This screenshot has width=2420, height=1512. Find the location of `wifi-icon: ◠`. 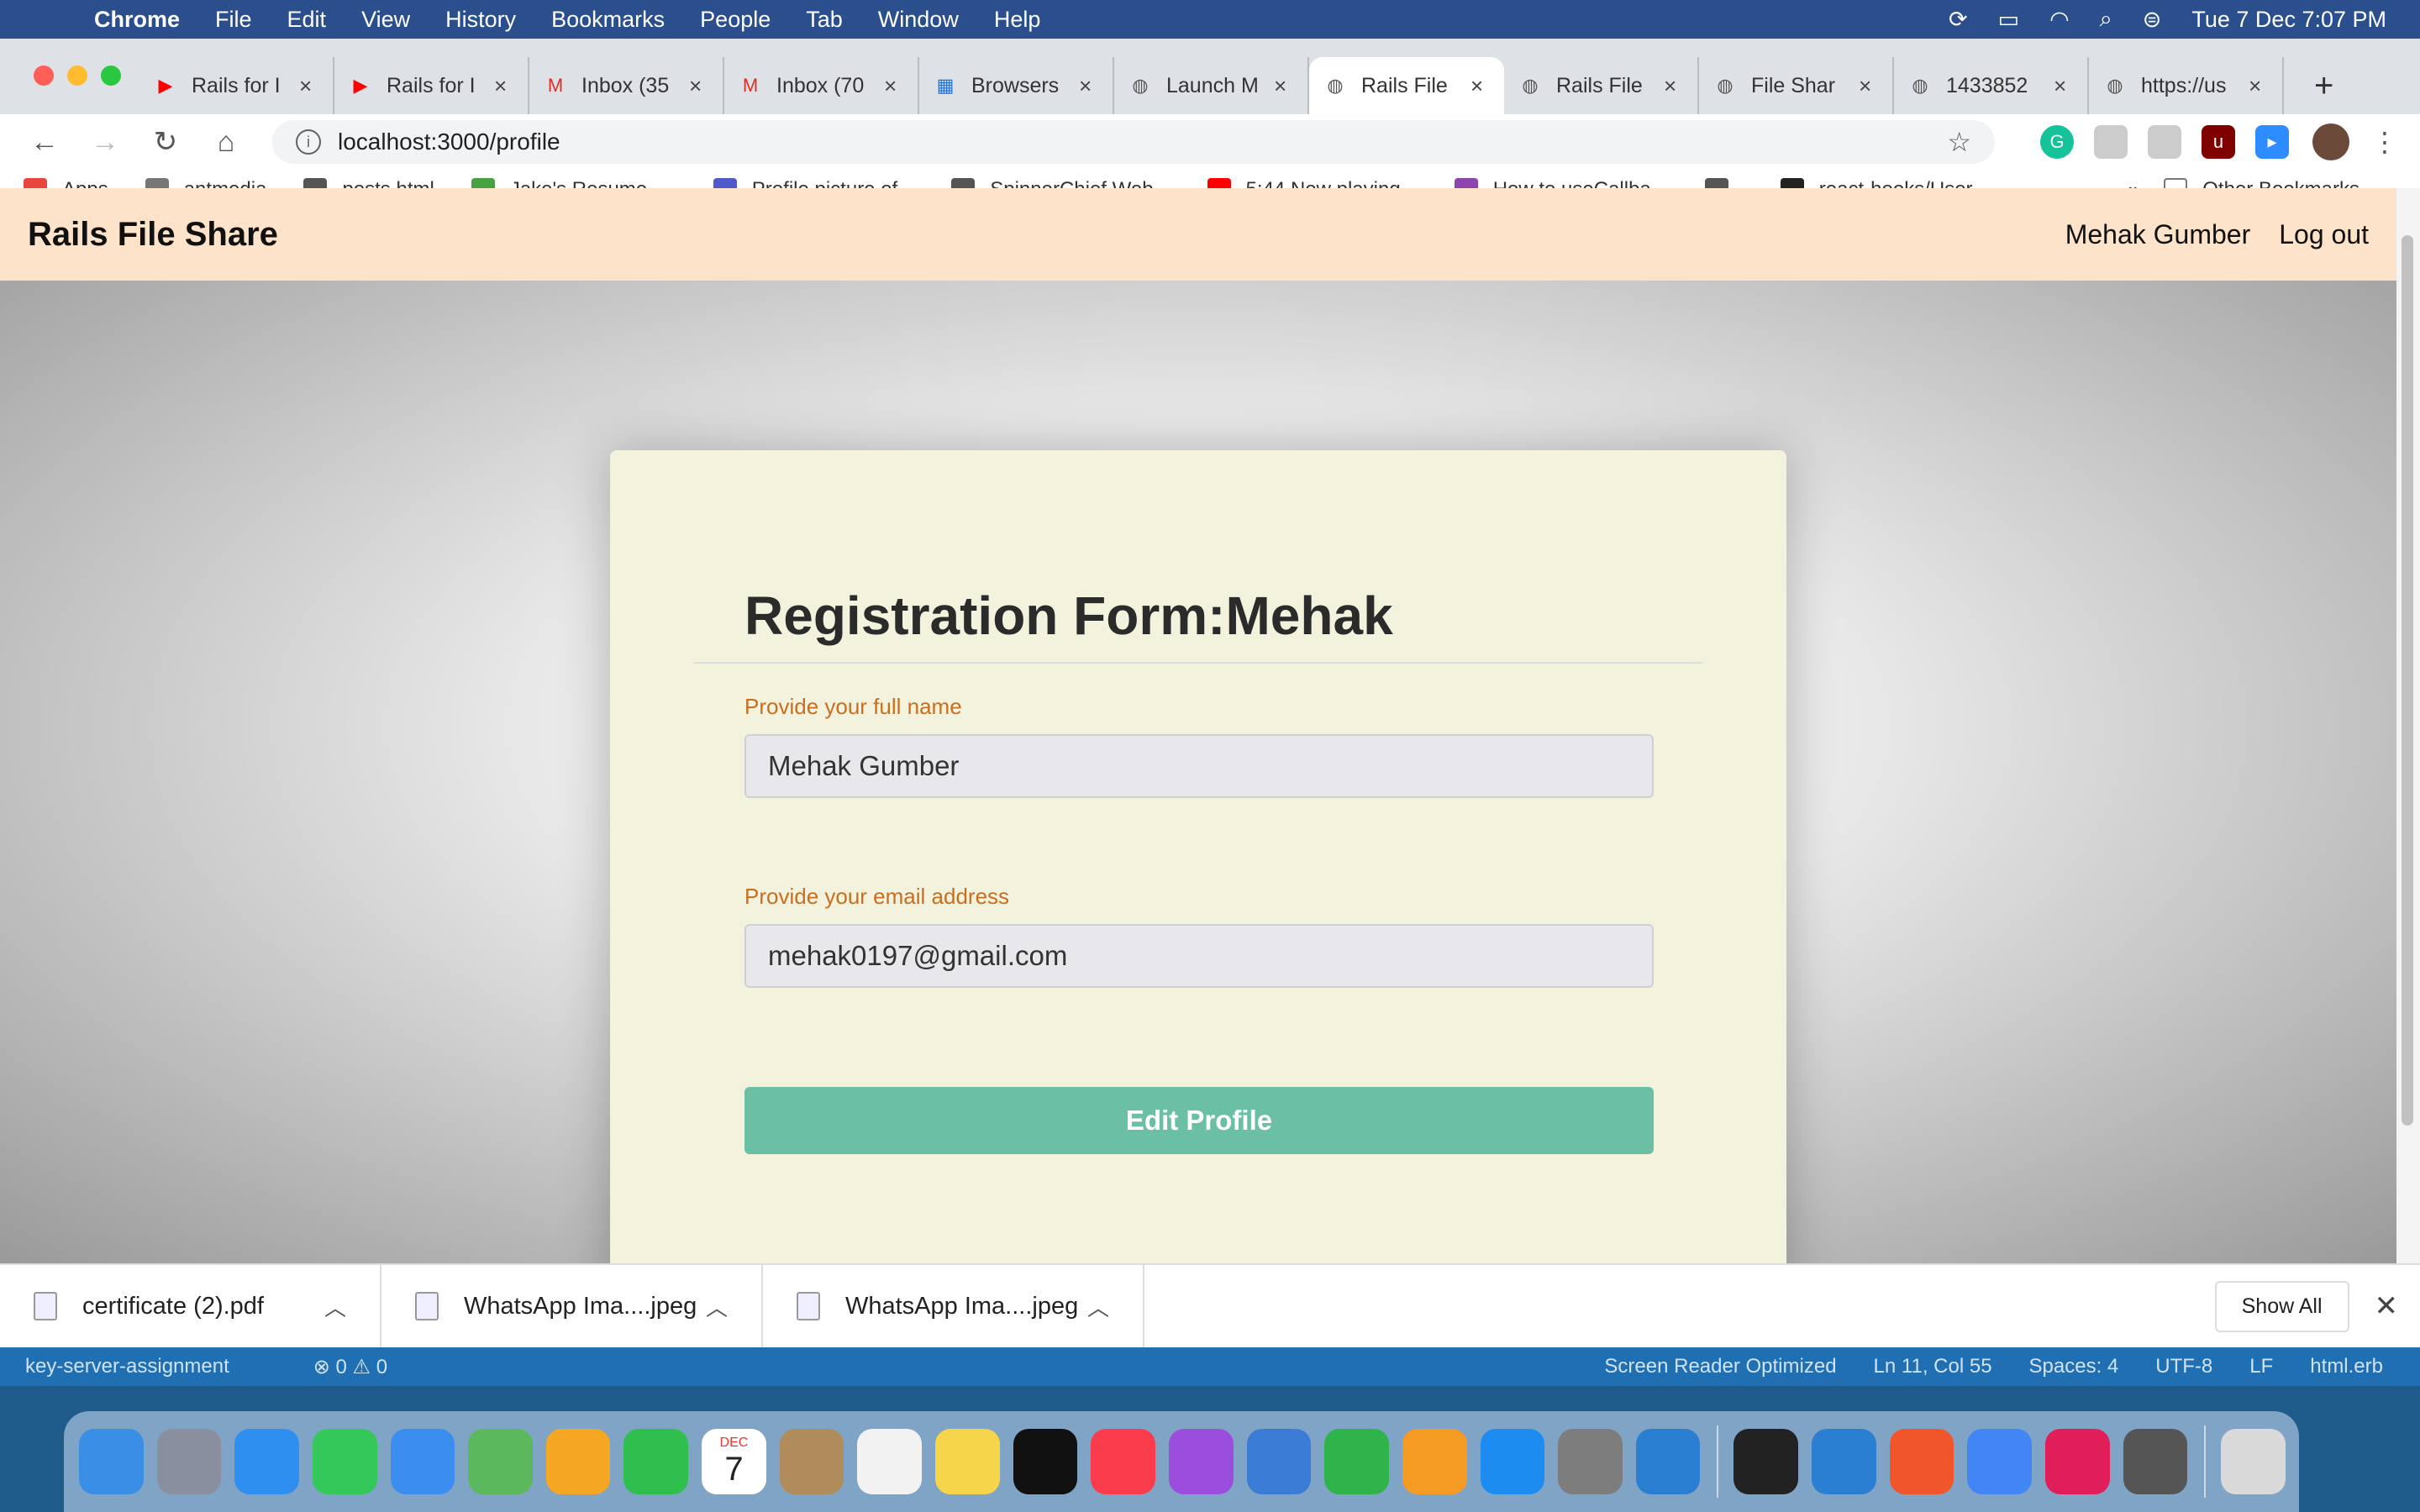

wifi-icon: ◠ is located at coordinates (2059, 20).